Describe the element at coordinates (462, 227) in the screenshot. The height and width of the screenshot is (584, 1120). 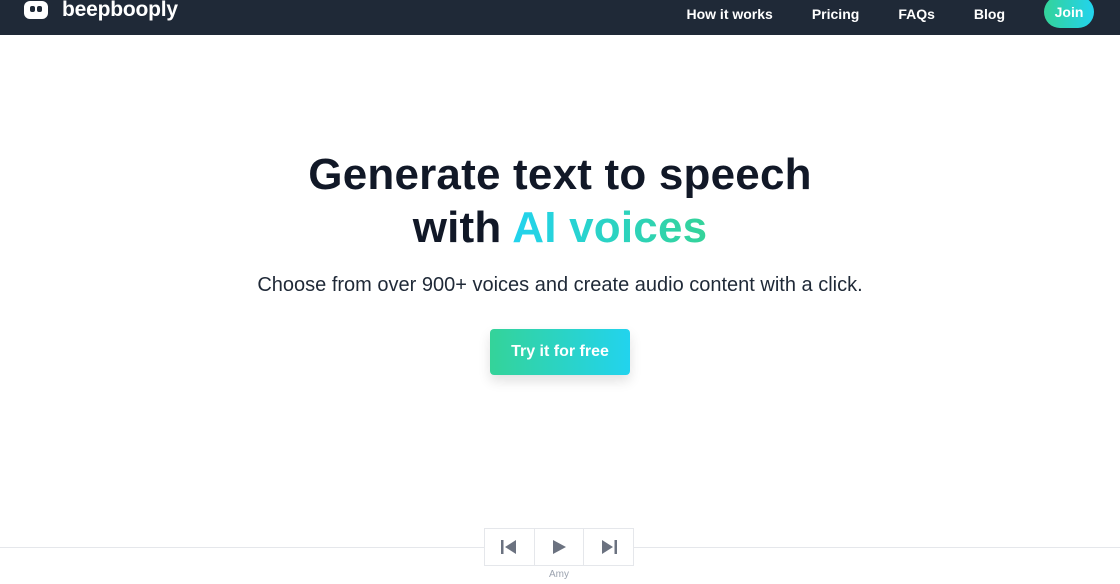
I see `hero-title-prefix: with` at that location.